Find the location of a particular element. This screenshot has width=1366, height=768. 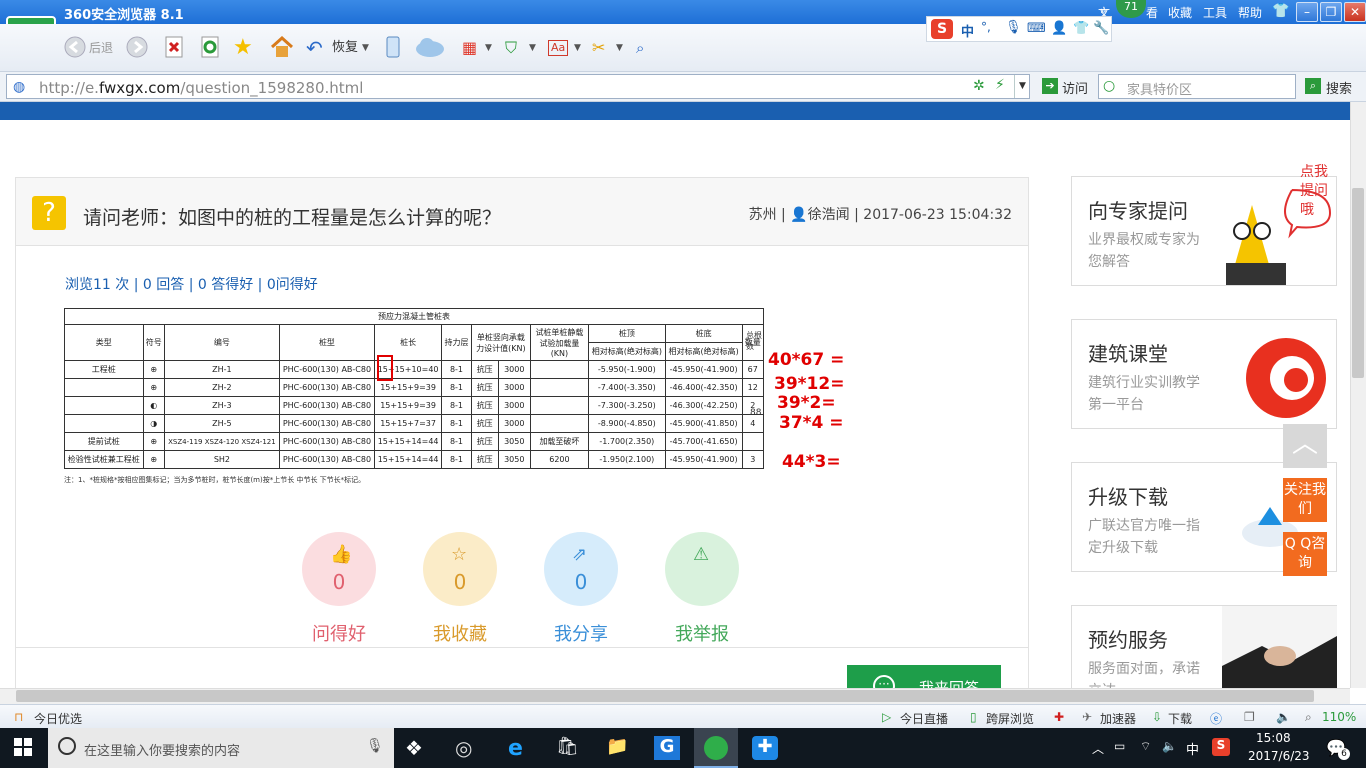

home-icon is located at coordinates (282, 47).